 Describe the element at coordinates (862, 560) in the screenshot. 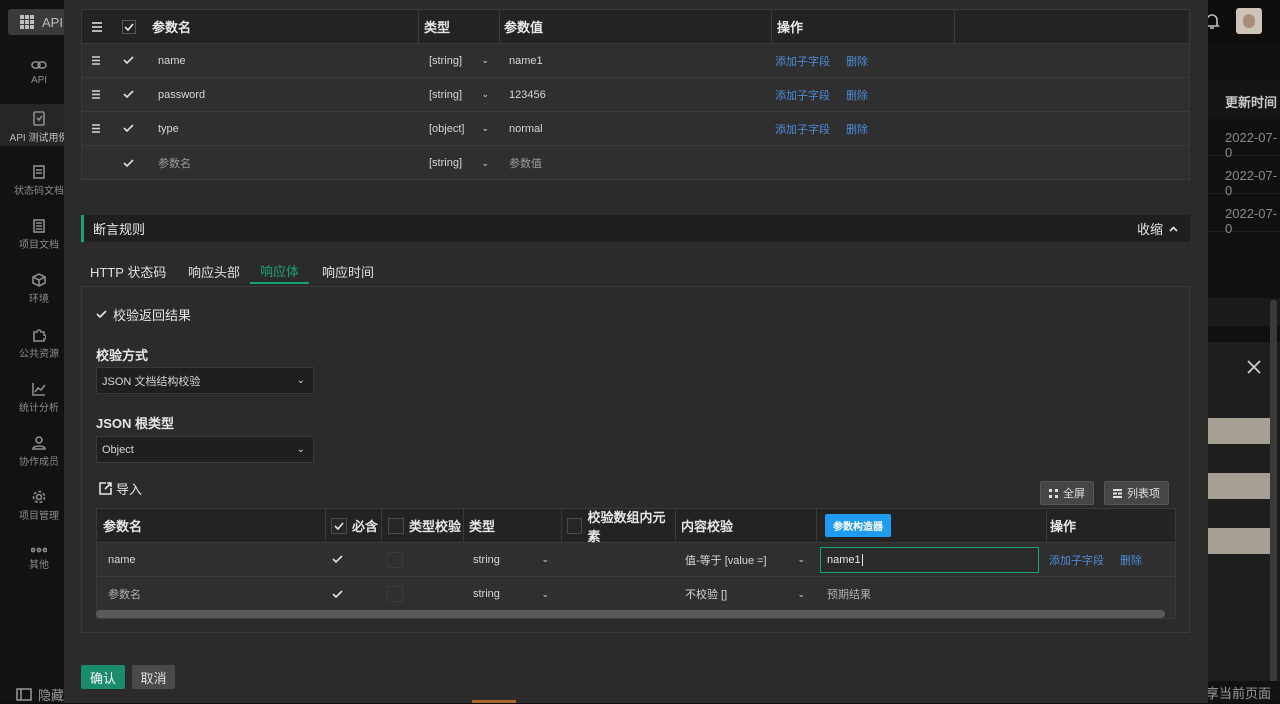

I see `text-cursor` at that location.